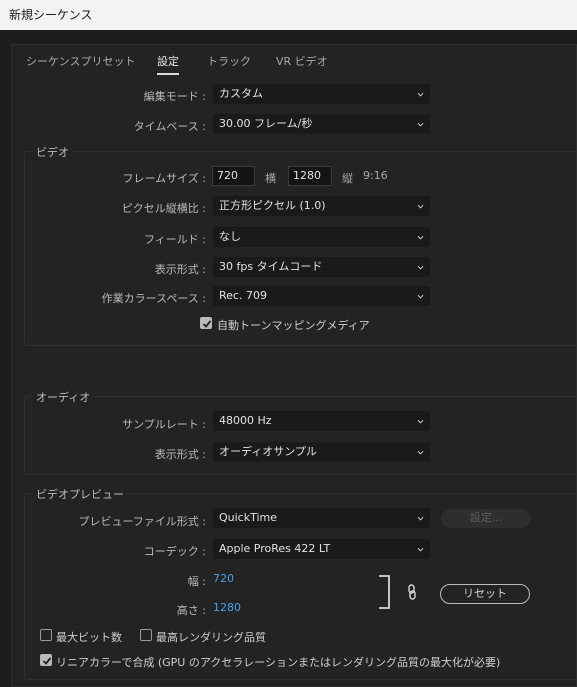 Image resolution: width=577 pixels, height=687 pixels. Describe the element at coordinates (223, 578) in the screenshot. I see `preview-width-value: 720` at that location.